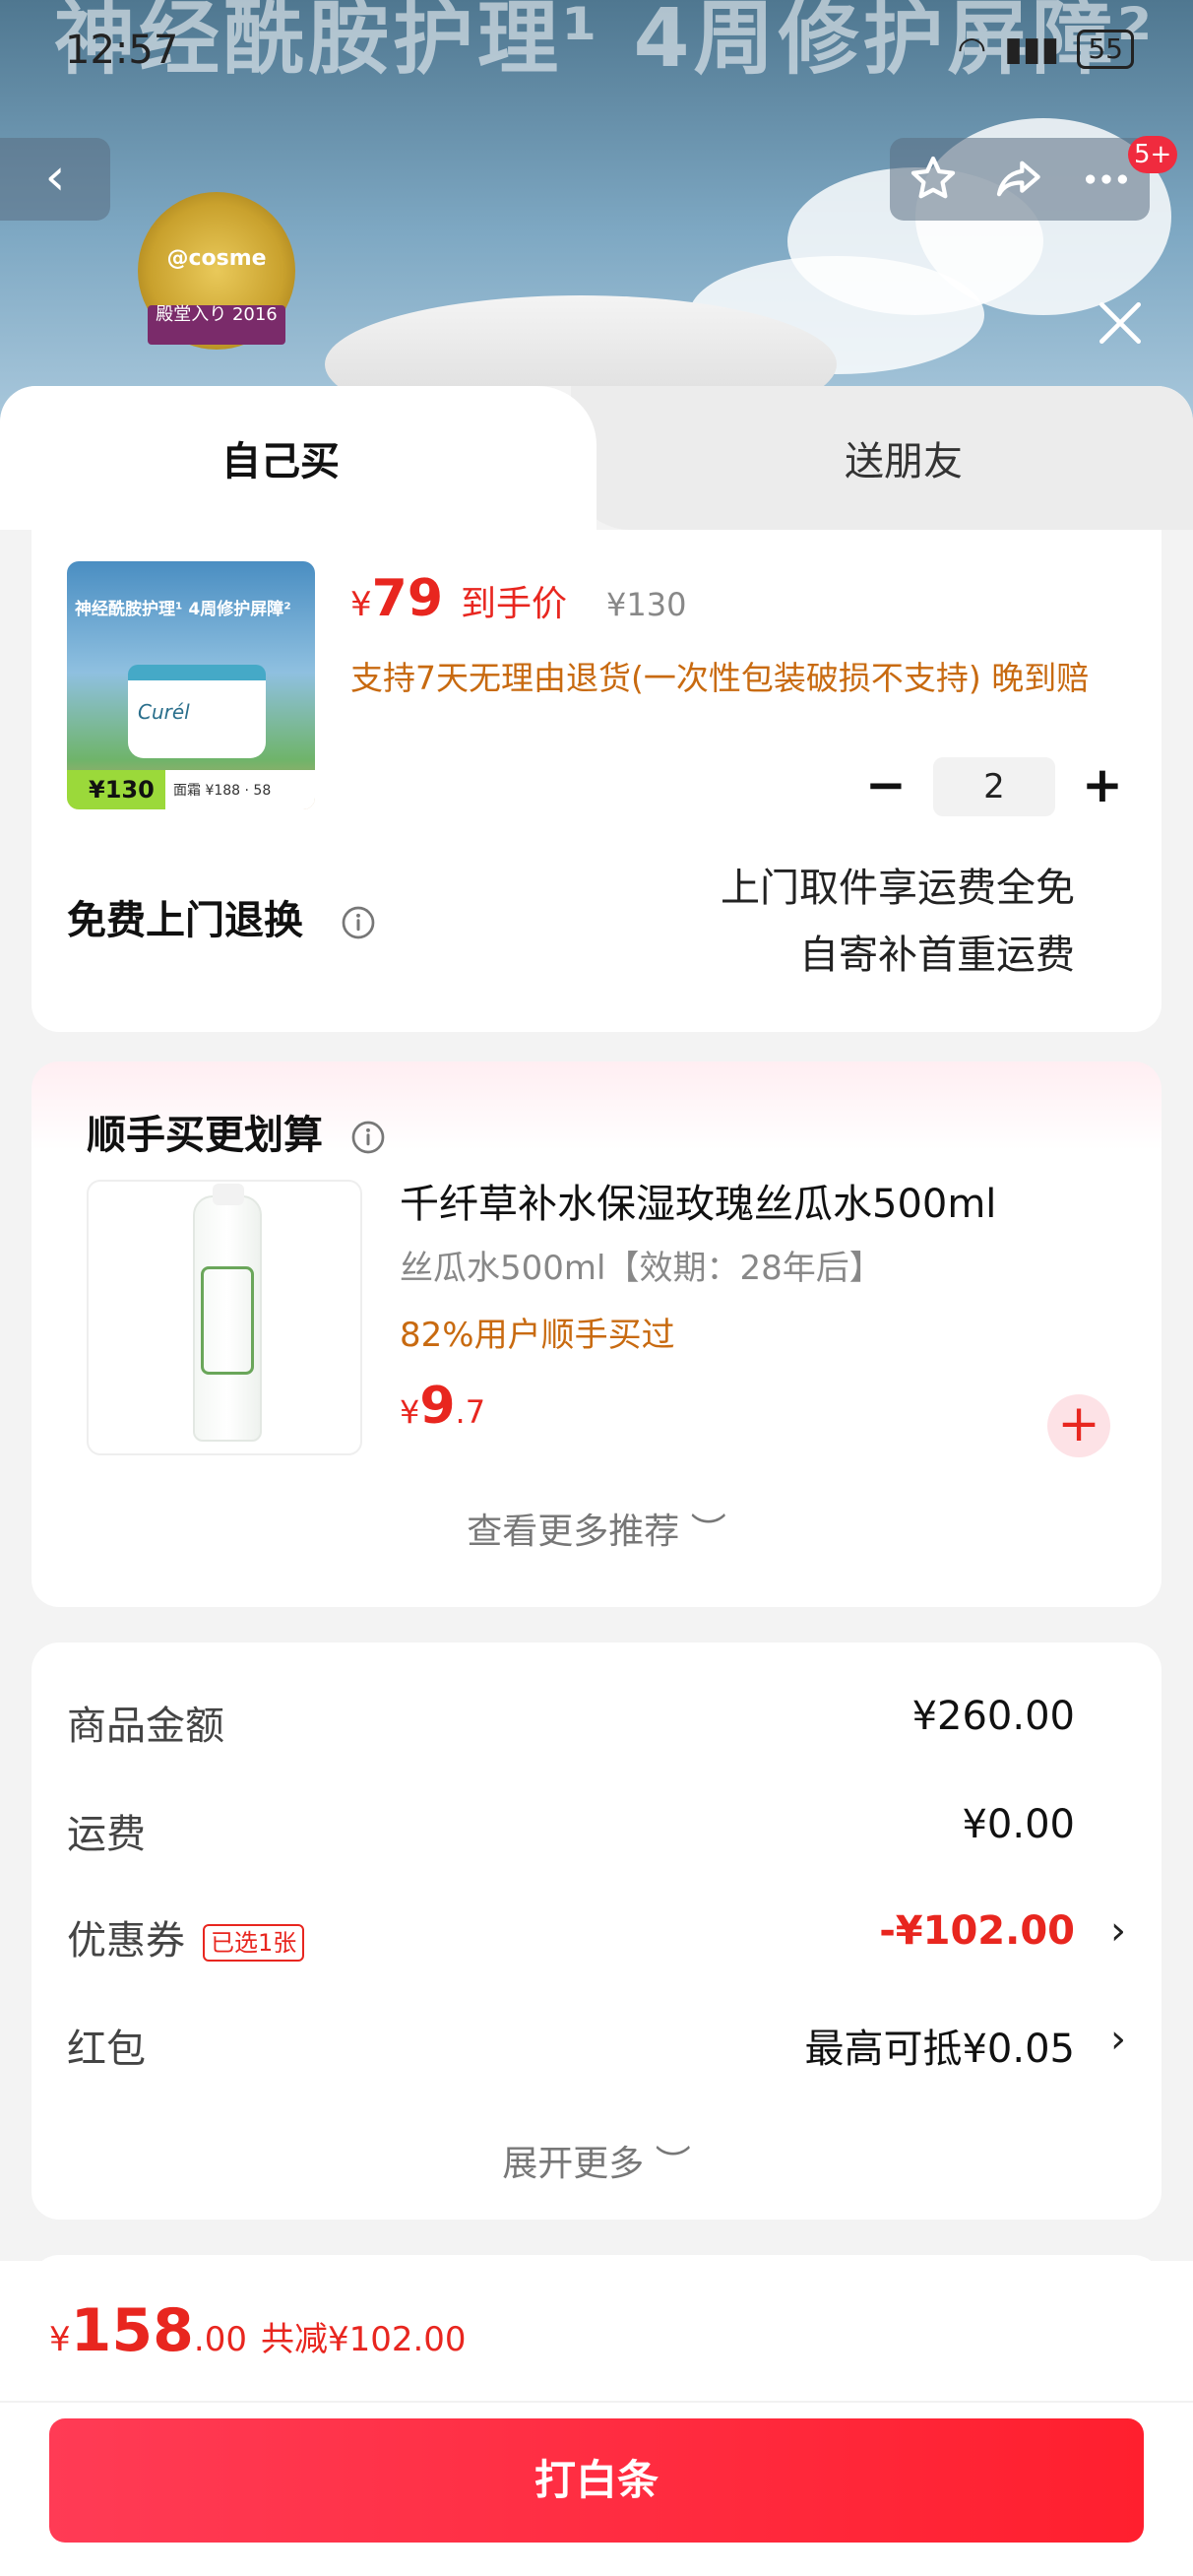 This screenshot has width=1193, height=2576. I want to click on checkout-footer: ¥ 158 .00 共减¥102.00 打白条, so click(596, 2418).